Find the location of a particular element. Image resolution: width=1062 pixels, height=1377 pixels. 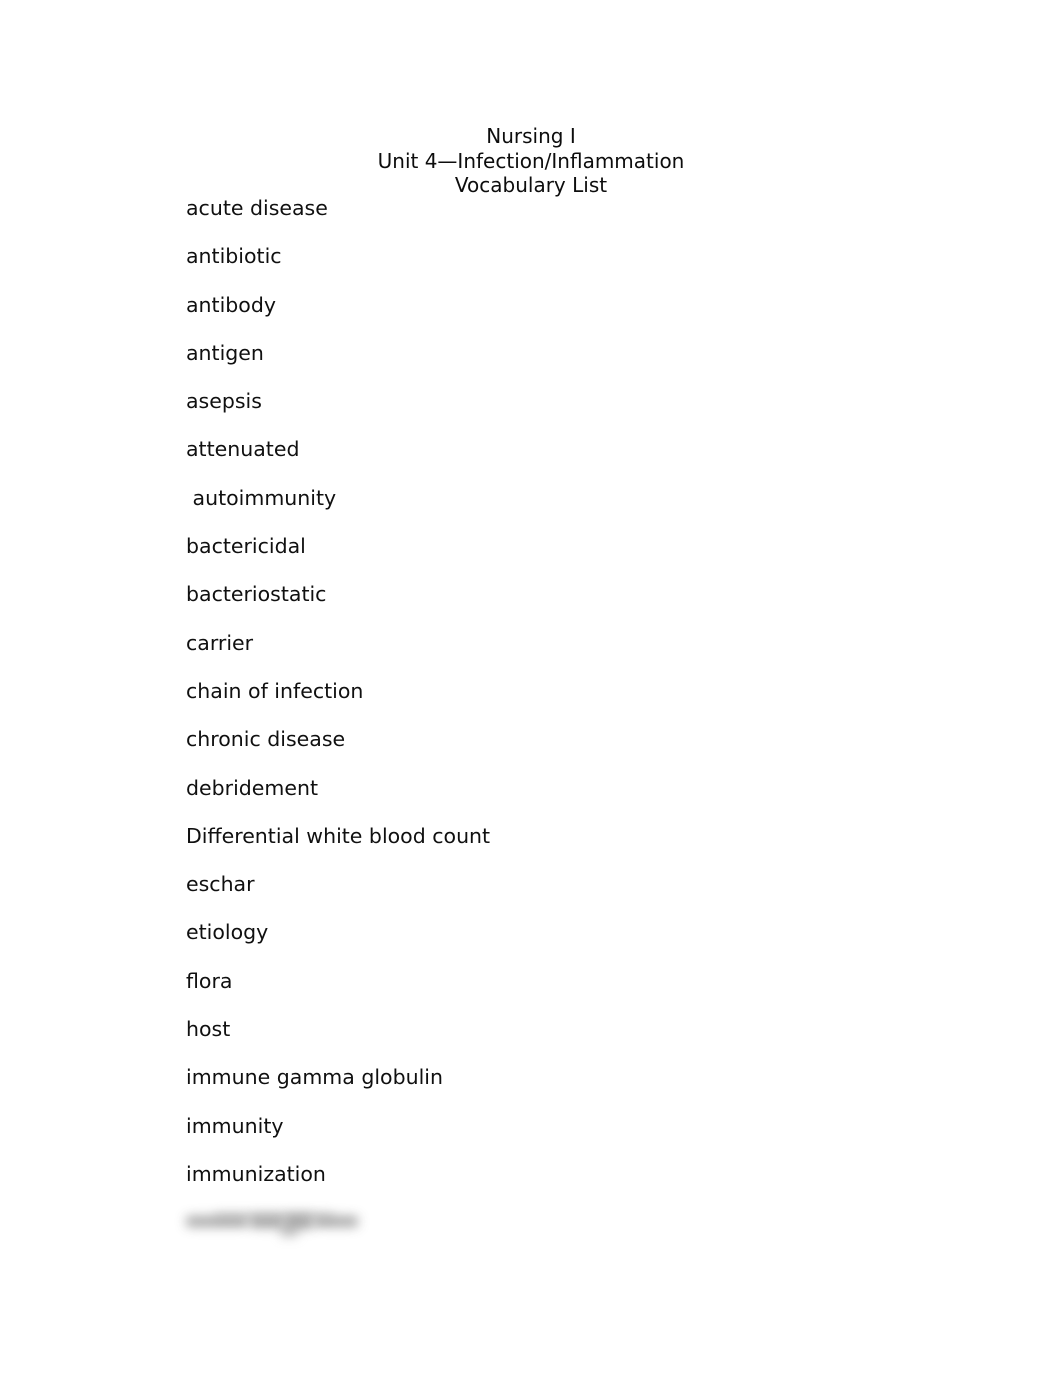

vocabulary-term: immune gamma globulin is located at coordinates (314, 1077).